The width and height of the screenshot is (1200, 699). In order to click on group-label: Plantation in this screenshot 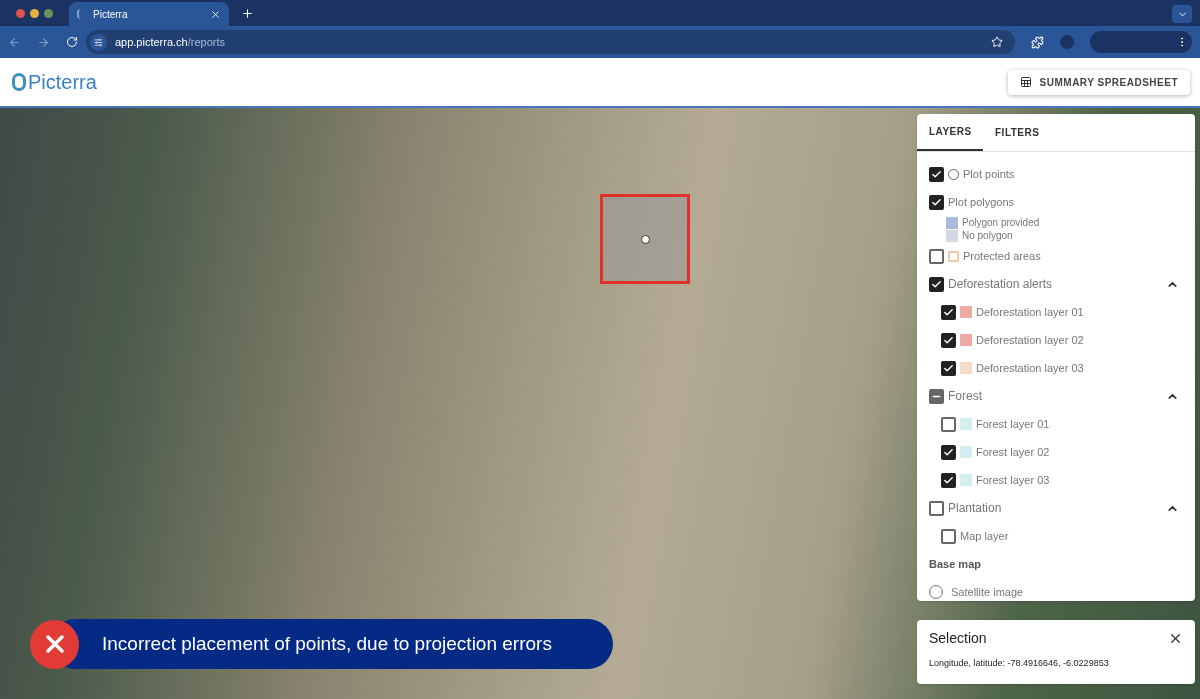, I will do `click(975, 508)`.